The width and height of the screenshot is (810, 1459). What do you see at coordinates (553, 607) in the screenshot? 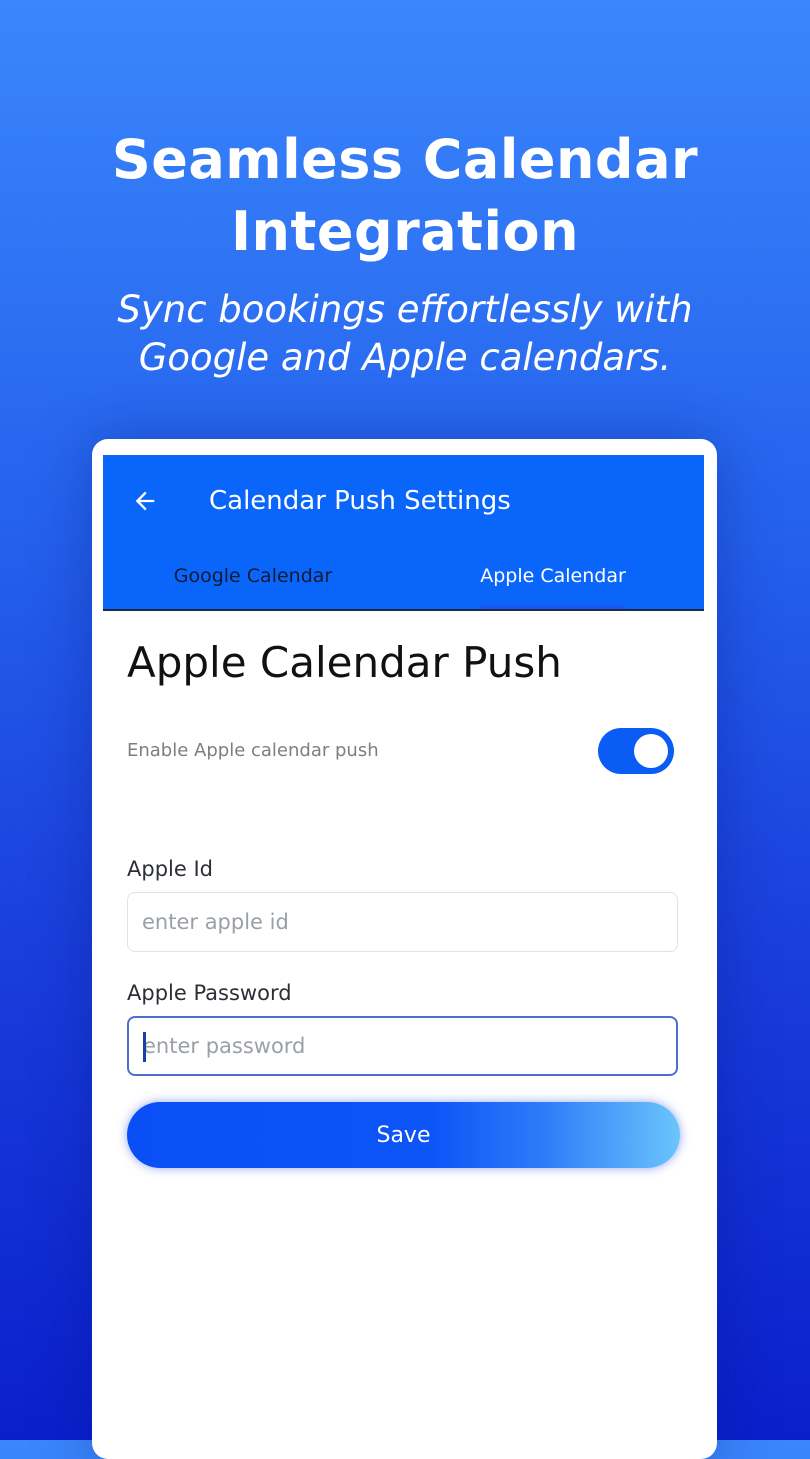
I see `tab-indicator` at bounding box center [553, 607].